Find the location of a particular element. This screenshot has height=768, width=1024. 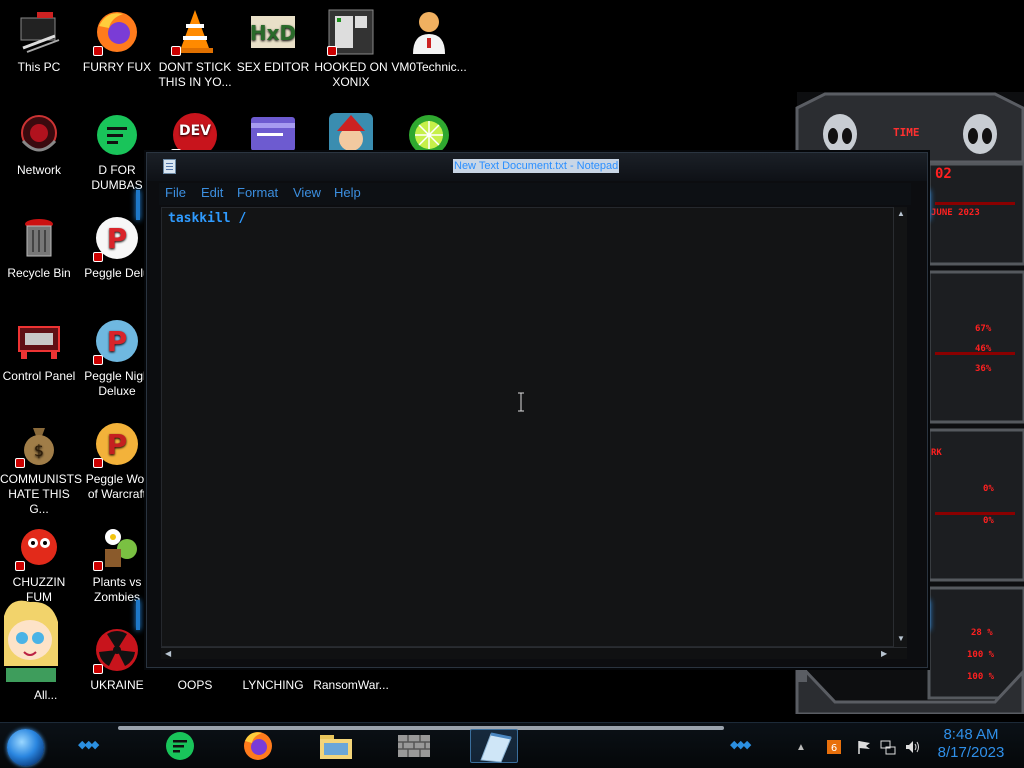

menu-file: File is located at coordinates (175, 192).